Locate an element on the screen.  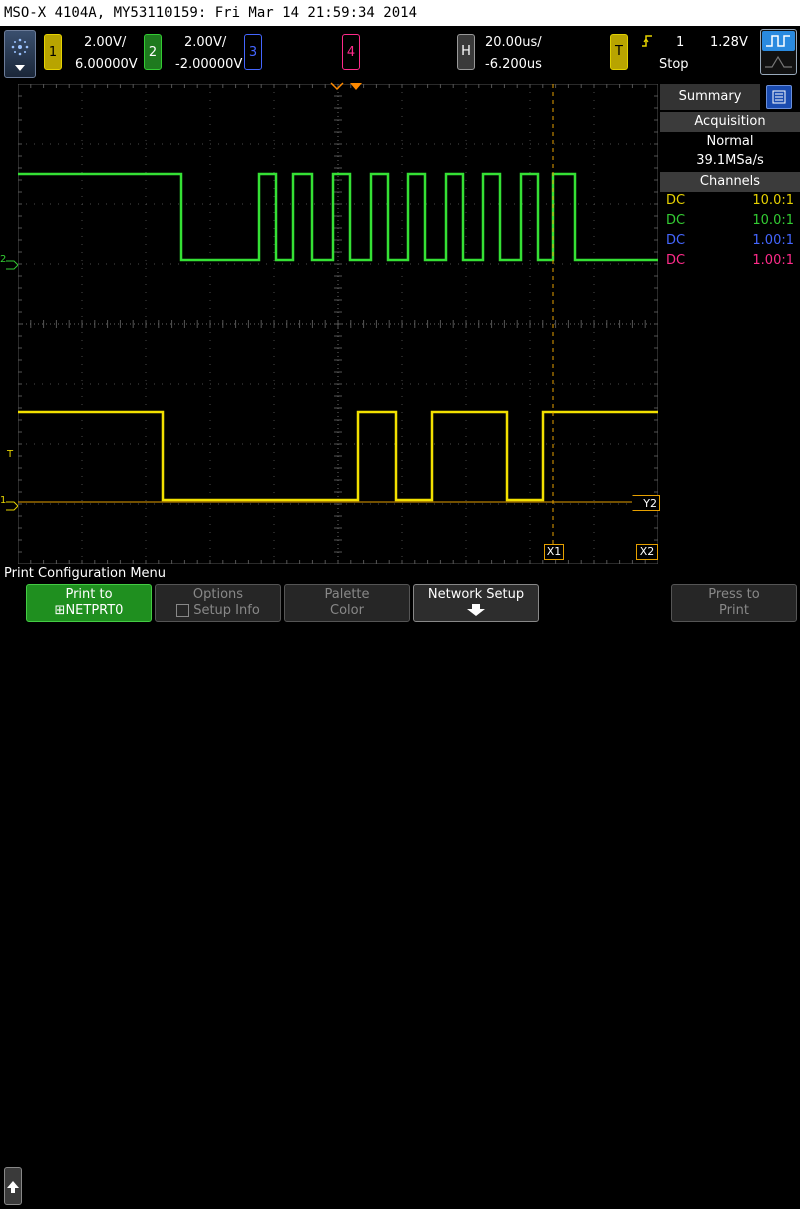
network-setup-button: Network Setup is located at coordinates (476, 603).